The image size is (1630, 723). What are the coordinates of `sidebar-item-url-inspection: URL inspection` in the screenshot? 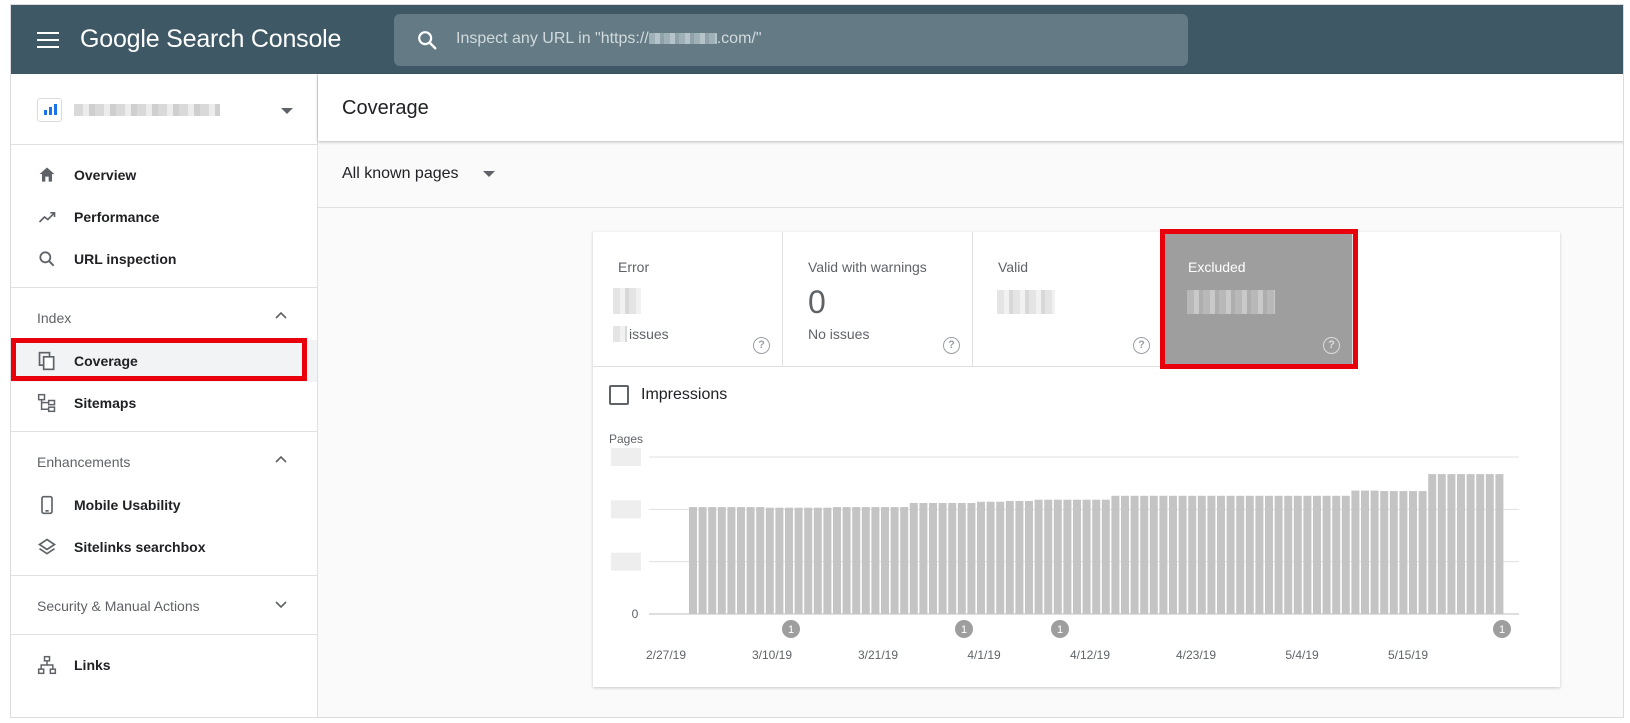 It's located at (164, 259).